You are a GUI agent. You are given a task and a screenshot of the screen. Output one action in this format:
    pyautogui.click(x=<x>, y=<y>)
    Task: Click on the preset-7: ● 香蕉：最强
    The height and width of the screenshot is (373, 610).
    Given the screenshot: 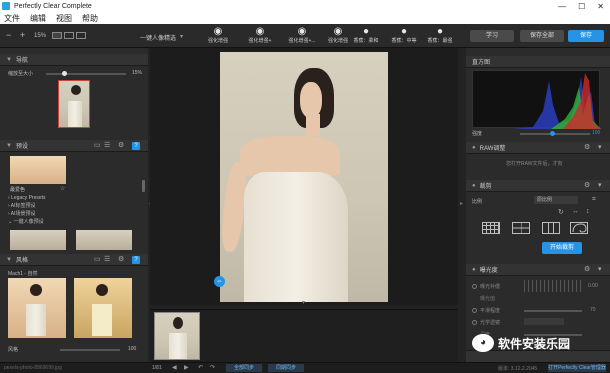 What is the action you would take?
    pyautogui.click(x=440, y=36)
    